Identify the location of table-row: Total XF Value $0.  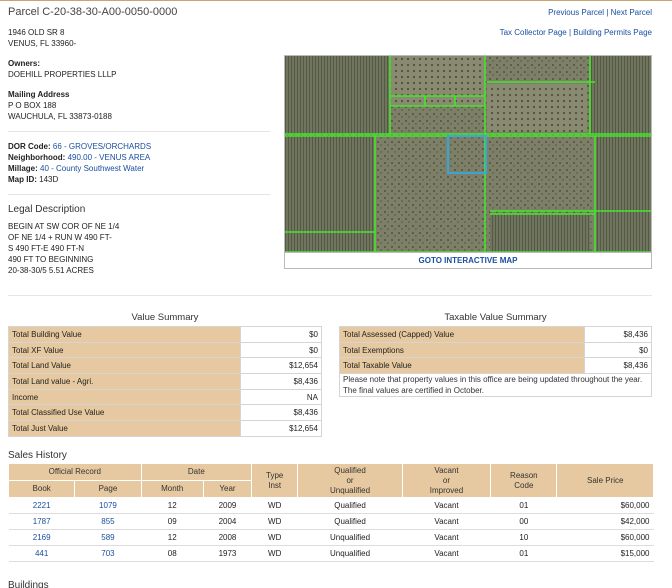
(165, 350).